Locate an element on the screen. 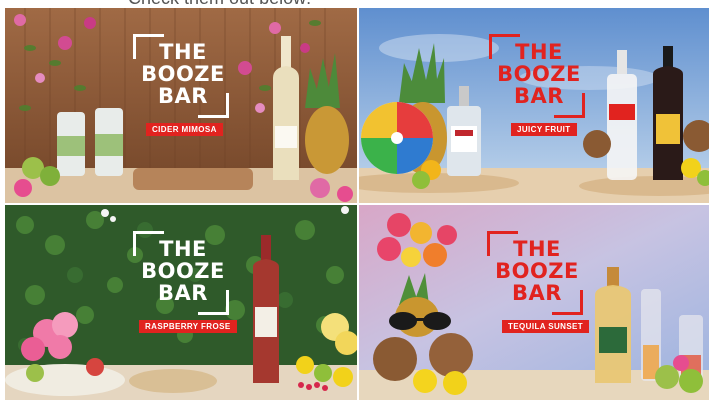 This screenshot has width=709, height=400. drink-badge: JUICY FRUIT is located at coordinates (544, 129).